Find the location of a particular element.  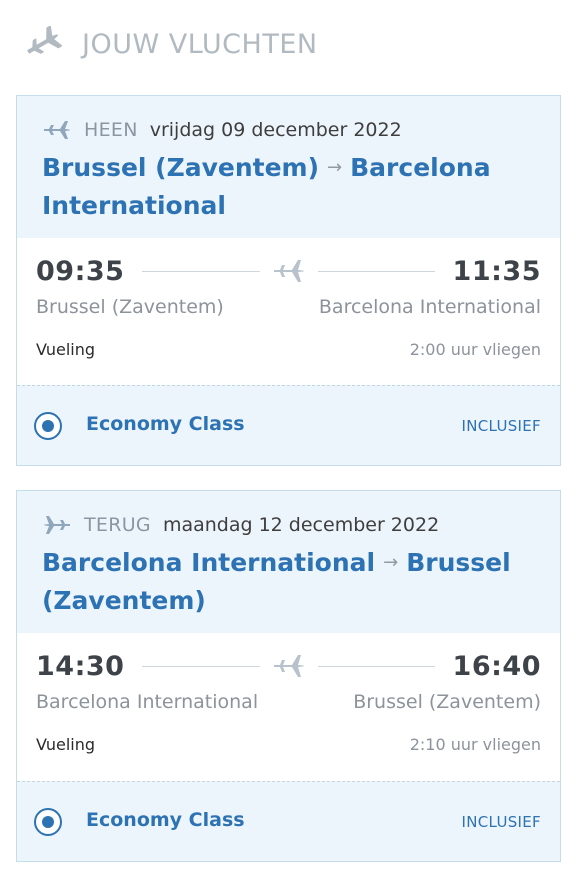

route-origin: Brussel (Zaventem) is located at coordinates (181, 167).